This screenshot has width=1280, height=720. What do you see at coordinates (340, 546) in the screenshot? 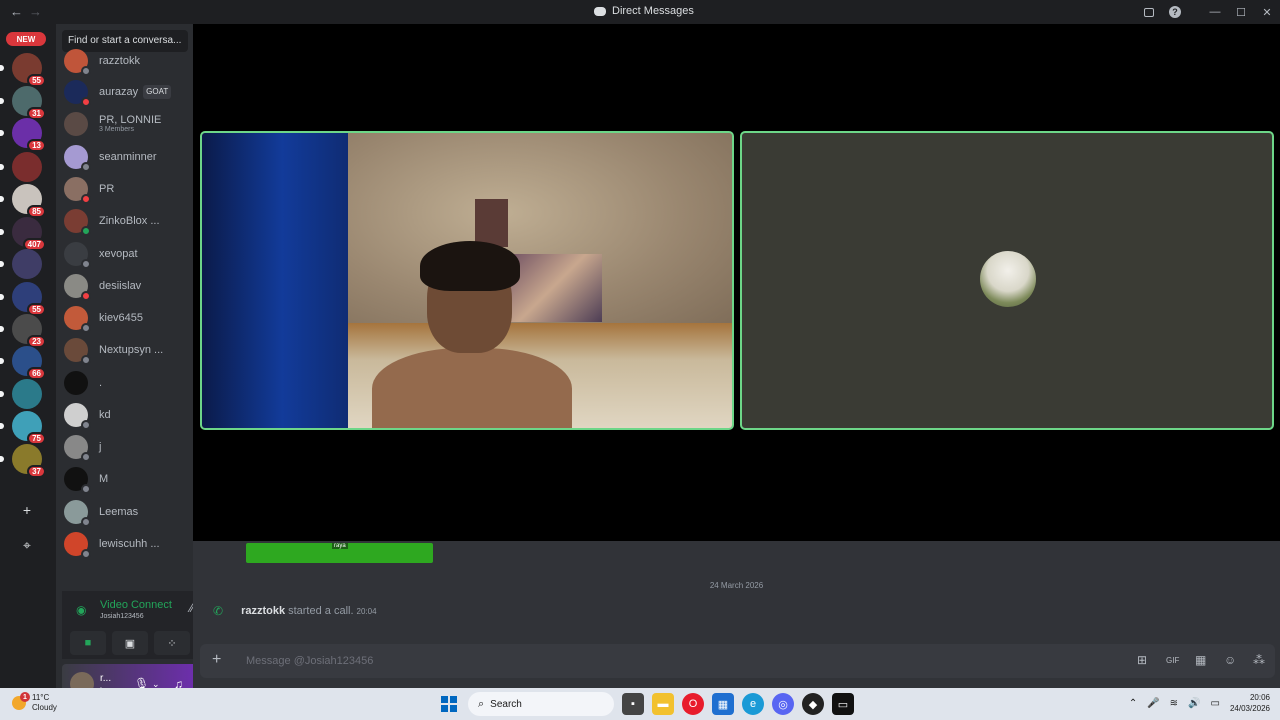
I see `gif-label: raya` at bounding box center [340, 546].